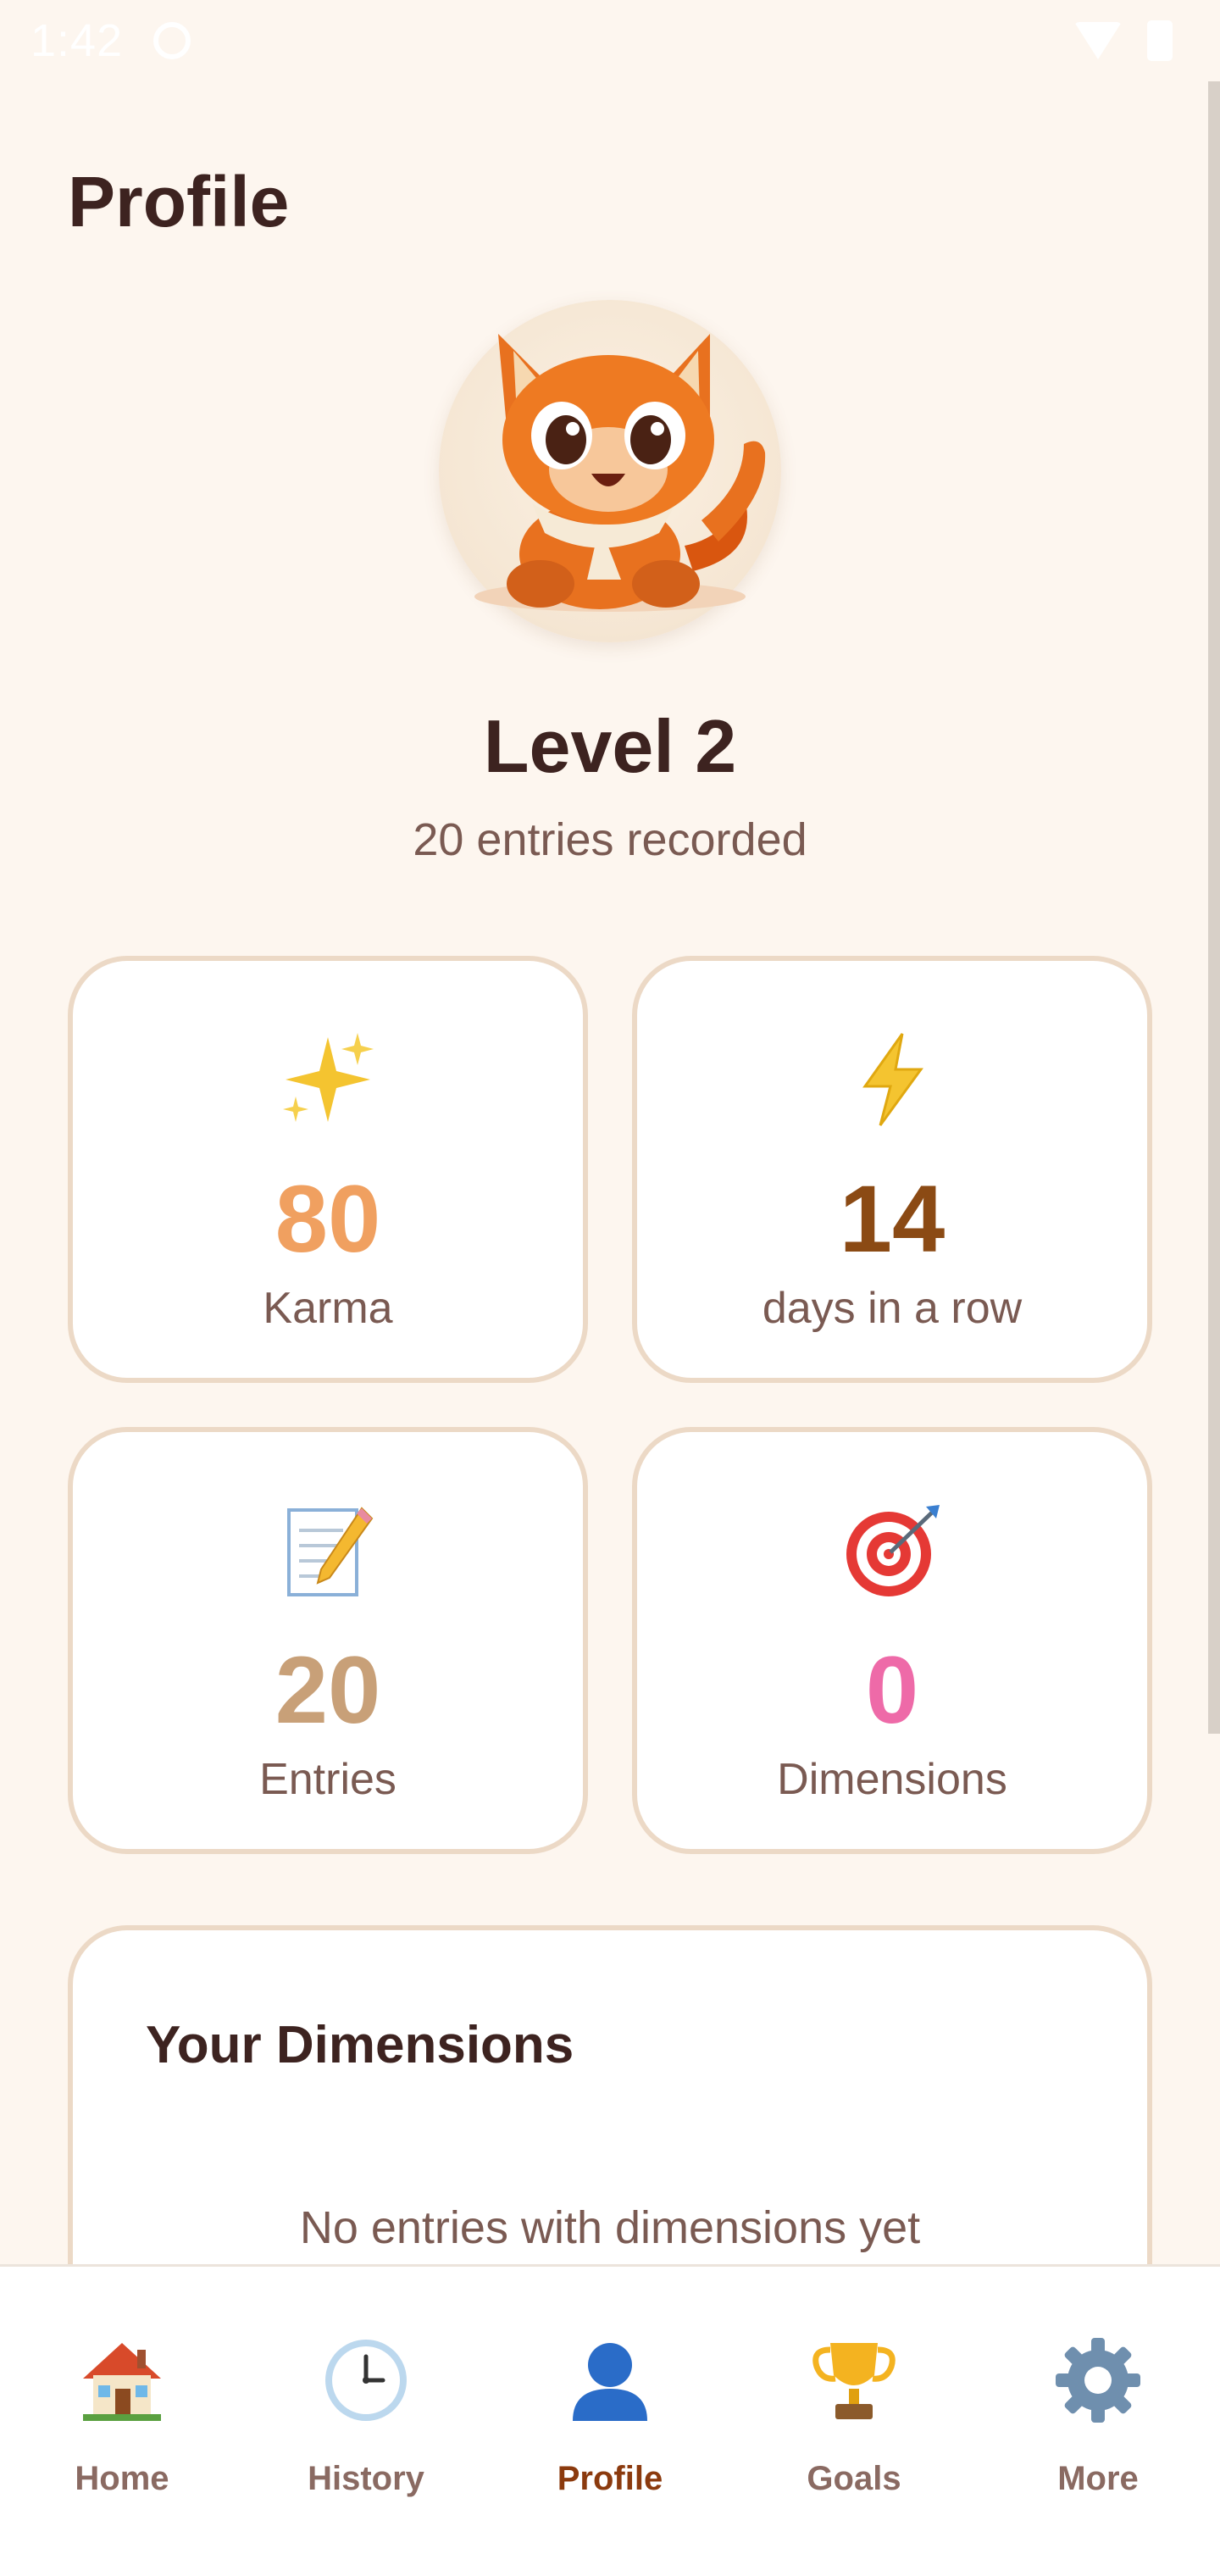 Image resolution: width=1220 pixels, height=2576 pixels. Describe the element at coordinates (892, 1308) in the screenshot. I see `streak-label: days in a row` at that location.